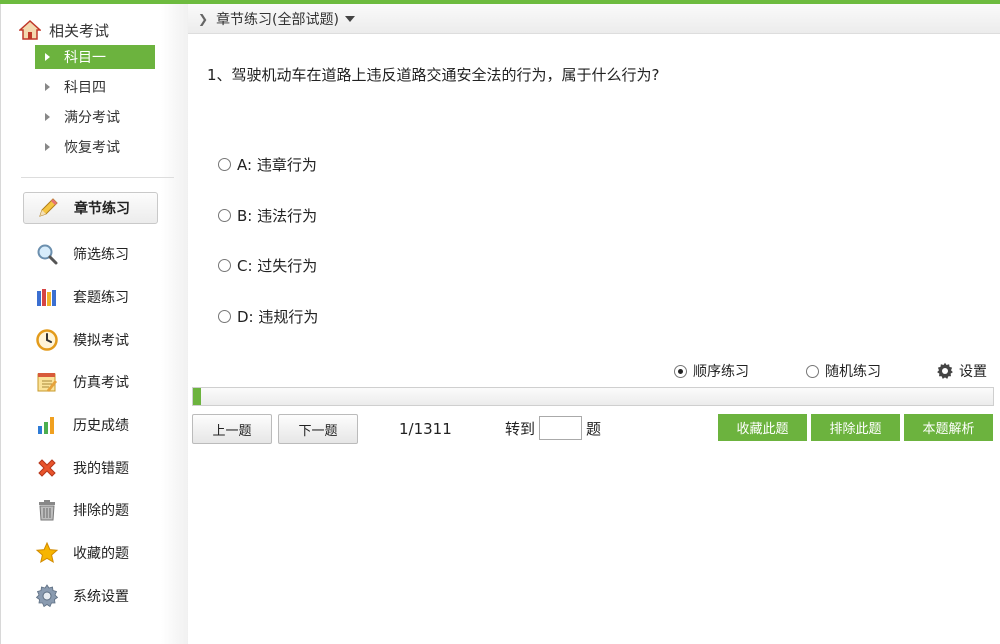 This screenshot has width=1000, height=644. Describe the element at coordinates (101, 383) in the screenshot. I see `menu-label: 仿真考试` at that location.